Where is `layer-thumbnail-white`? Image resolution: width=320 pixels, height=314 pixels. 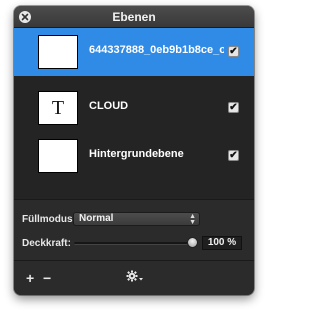 layer-thumbnail-white is located at coordinates (58, 156).